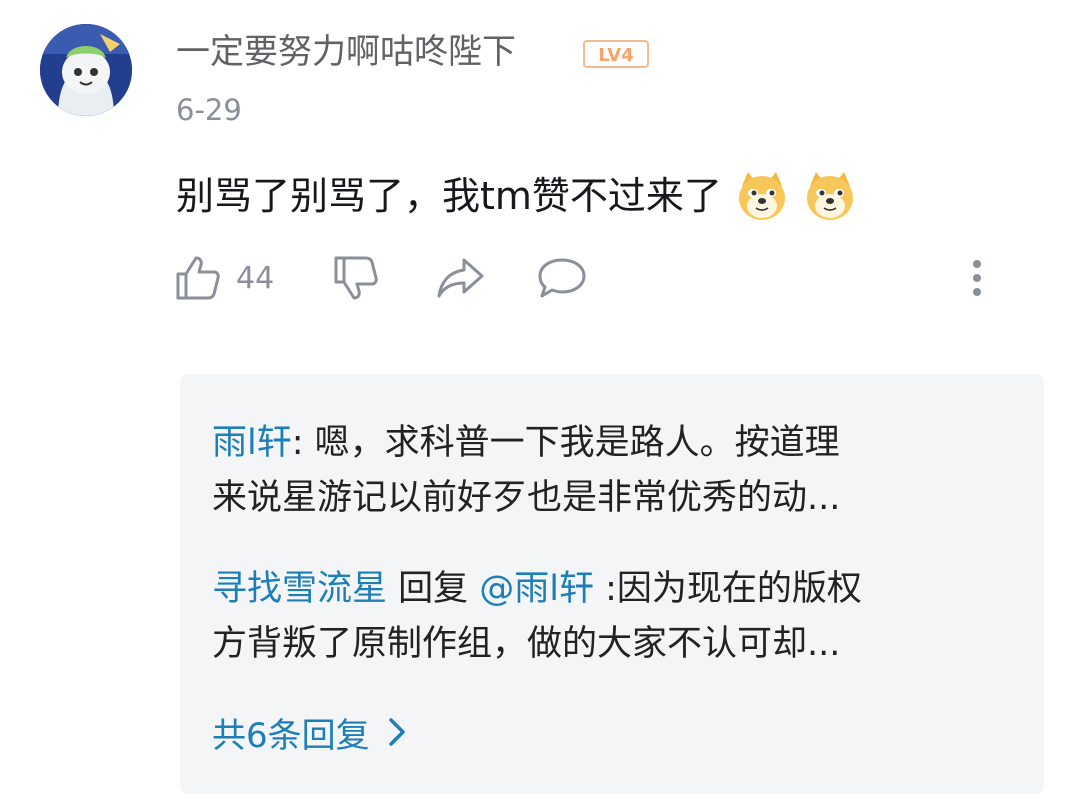 The image size is (1080, 812). I want to click on reply-line: 寻找雪流星 回复 @雨l轩 :因为现在的版权, so click(612, 589).